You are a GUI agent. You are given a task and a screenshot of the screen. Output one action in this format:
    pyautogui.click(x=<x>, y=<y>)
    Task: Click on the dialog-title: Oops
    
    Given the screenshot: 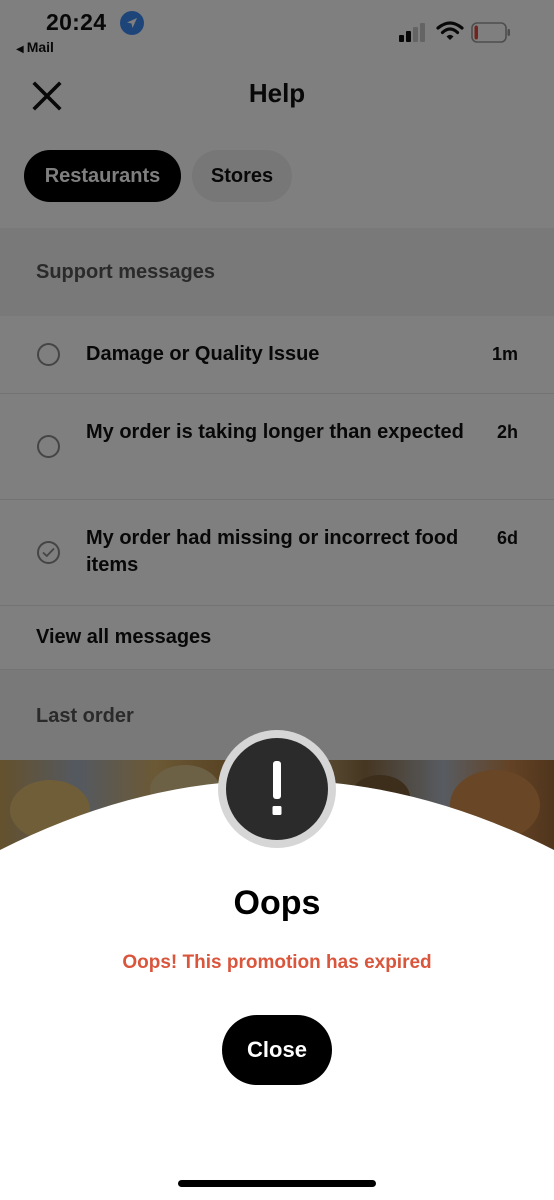 What is the action you would take?
    pyautogui.click(x=277, y=903)
    